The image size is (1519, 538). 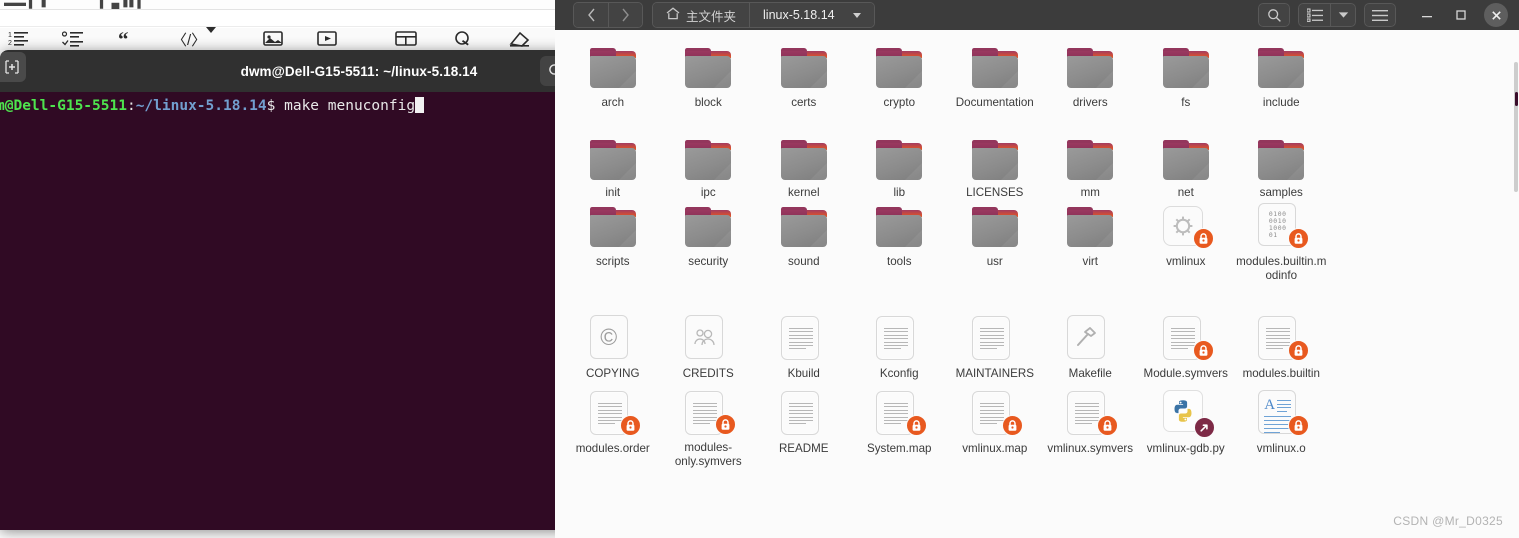 I want to click on text-cursor, so click(x=420, y=105).